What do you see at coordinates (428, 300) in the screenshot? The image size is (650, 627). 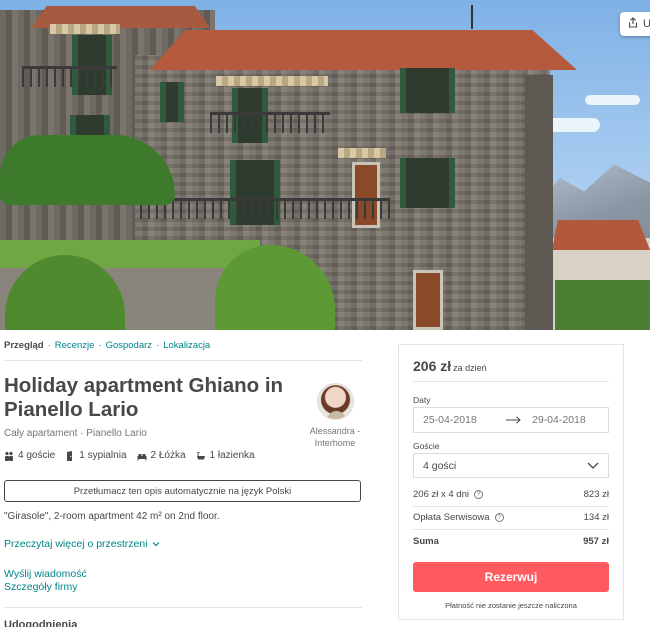 I see `door` at bounding box center [428, 300].